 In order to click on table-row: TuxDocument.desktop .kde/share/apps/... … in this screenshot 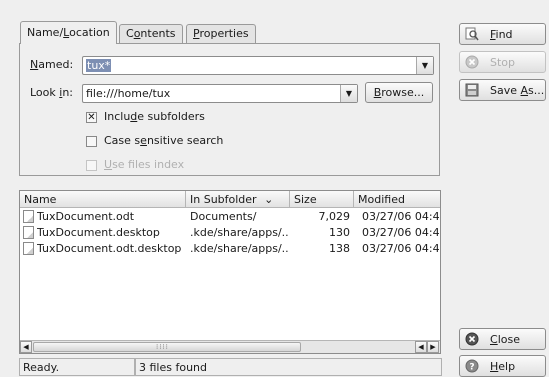, I will do `click(230, 232)`.